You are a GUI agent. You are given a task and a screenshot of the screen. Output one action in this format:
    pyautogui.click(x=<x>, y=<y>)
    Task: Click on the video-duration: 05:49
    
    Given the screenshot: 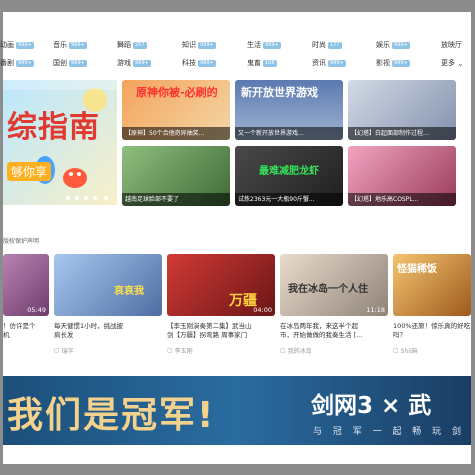 What is the action you would take?
    pyautogui.click(x=36, y=310)
    